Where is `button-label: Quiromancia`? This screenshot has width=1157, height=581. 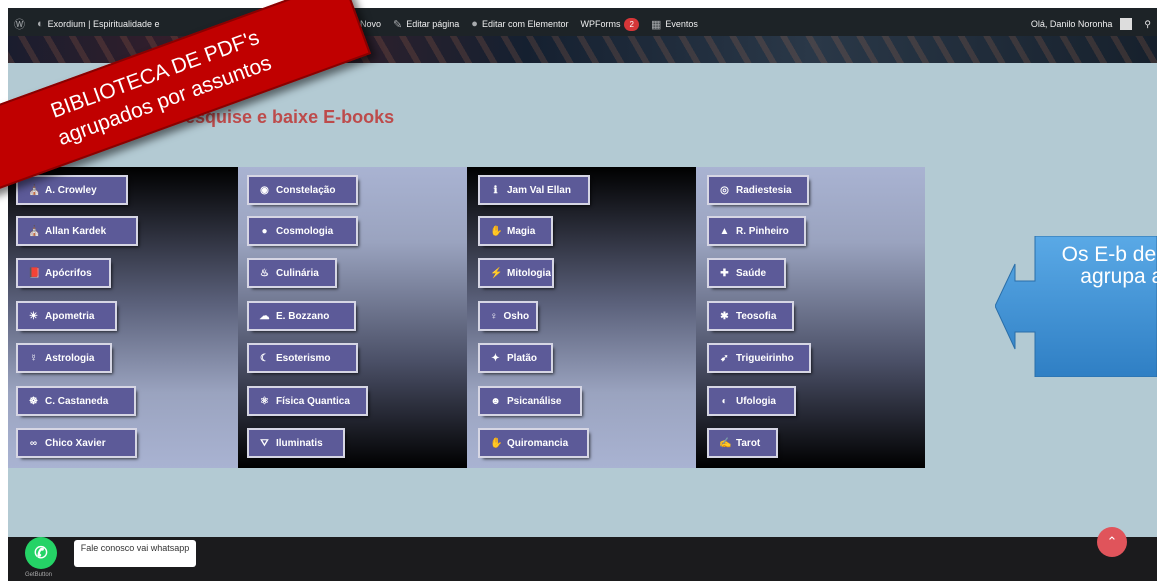 button-label: Quiromancia is located at coordinates (538, 443).